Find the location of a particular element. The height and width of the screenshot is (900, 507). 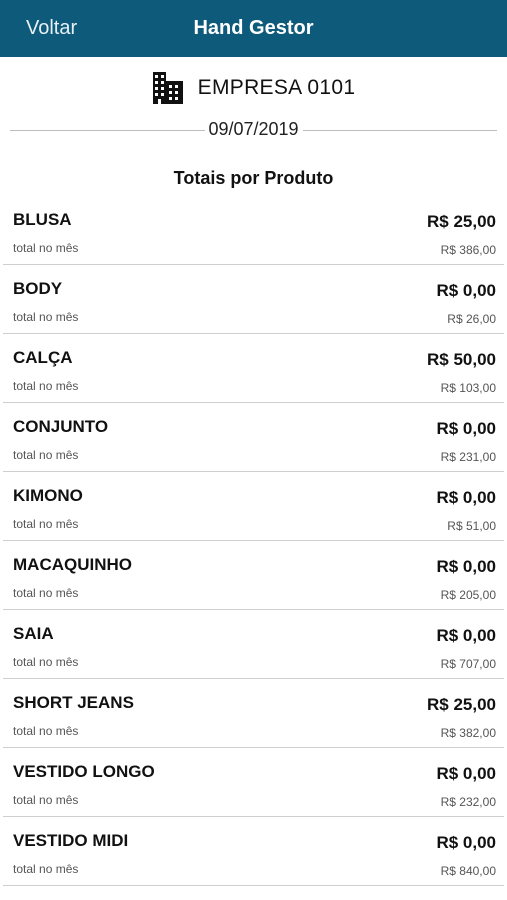

date-row: 09/07/2019 is located at coordinates (253, 130).